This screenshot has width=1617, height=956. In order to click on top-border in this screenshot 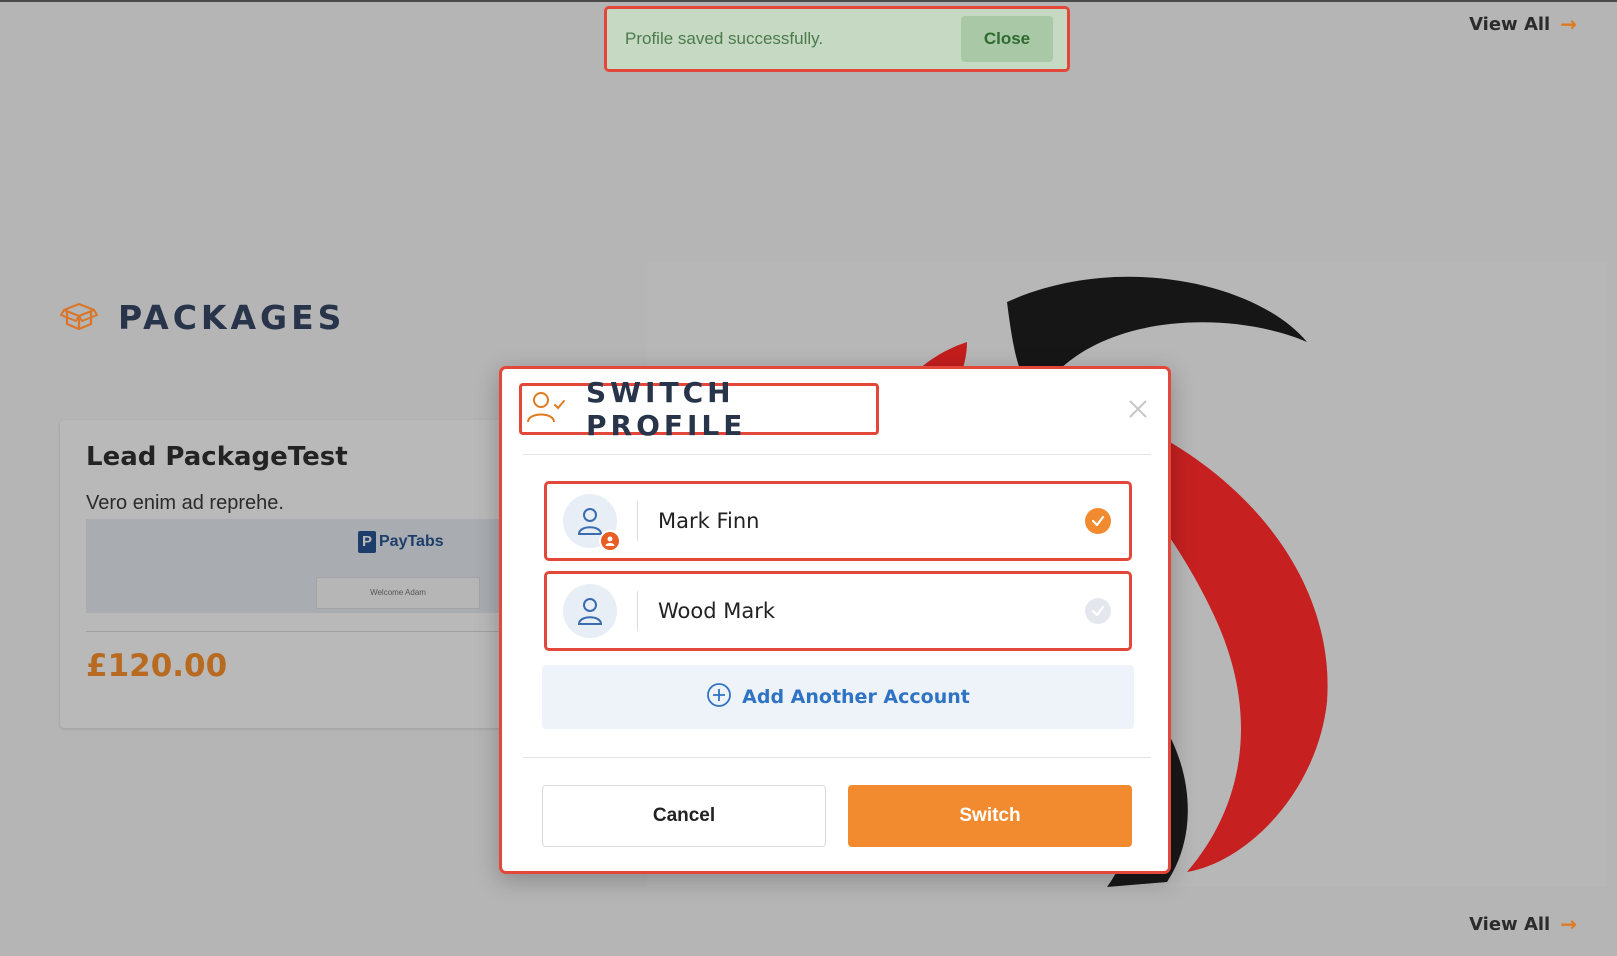, I will do `click(808, 1)`.